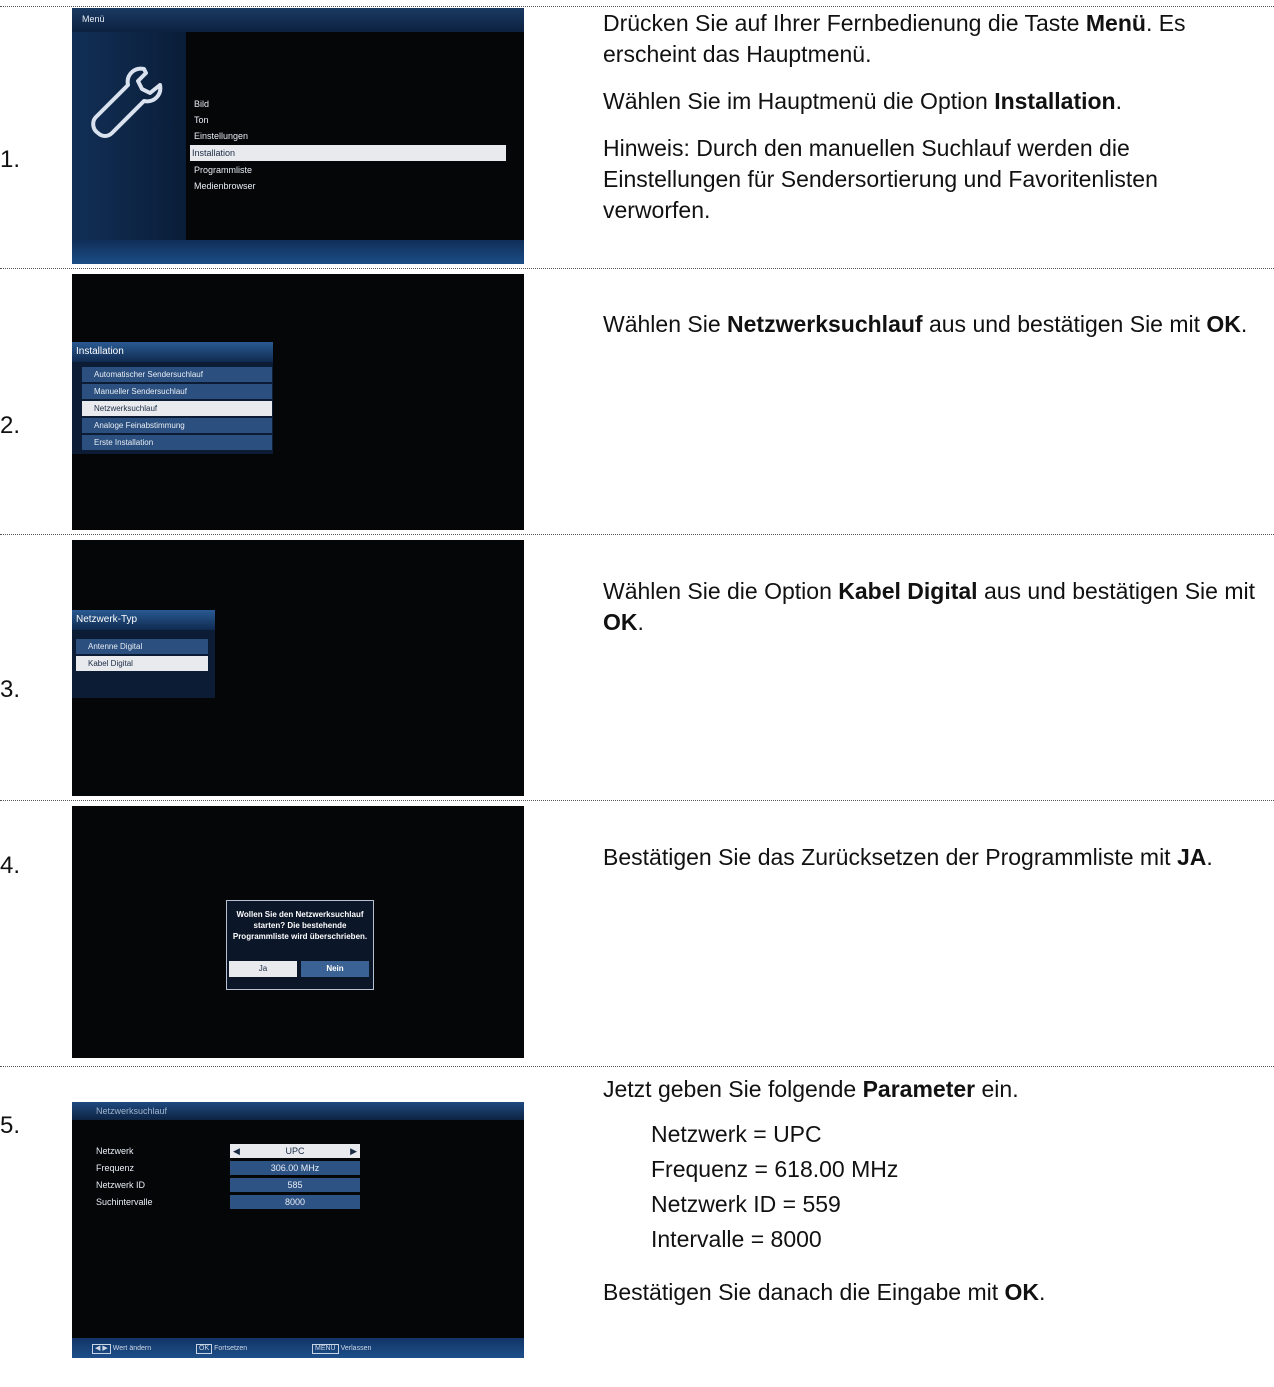 This screenshot has height=1387, width=1274. Describe the element at coordinates (341, 1349) in the screenshot. I see `tv-footer-hint: MENU Verlassen` at that location.